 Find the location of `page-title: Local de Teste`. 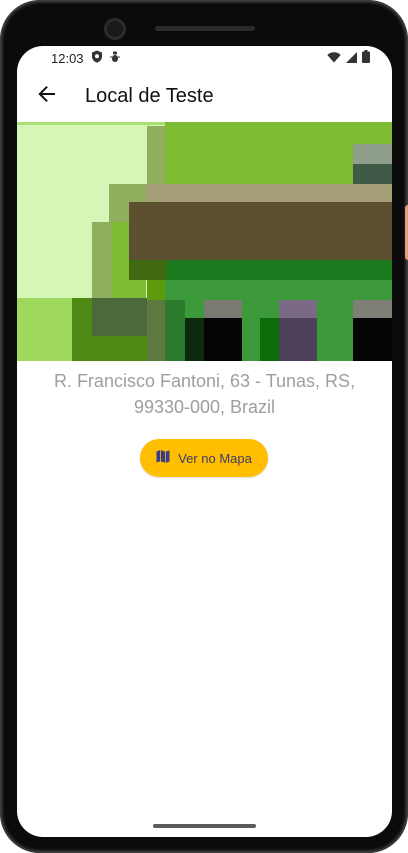

page-title: Local de Teste is located at coordinates (149, 95).